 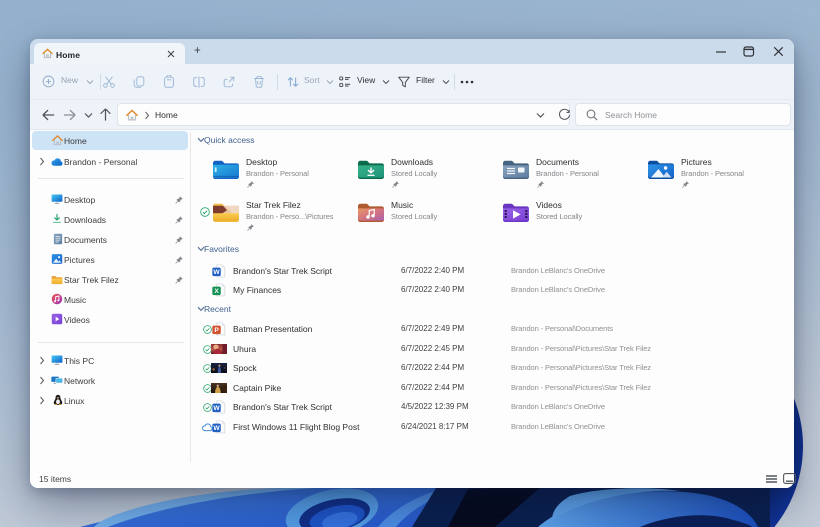 I want to click on svg-text: X, so click(x=216, y=291).